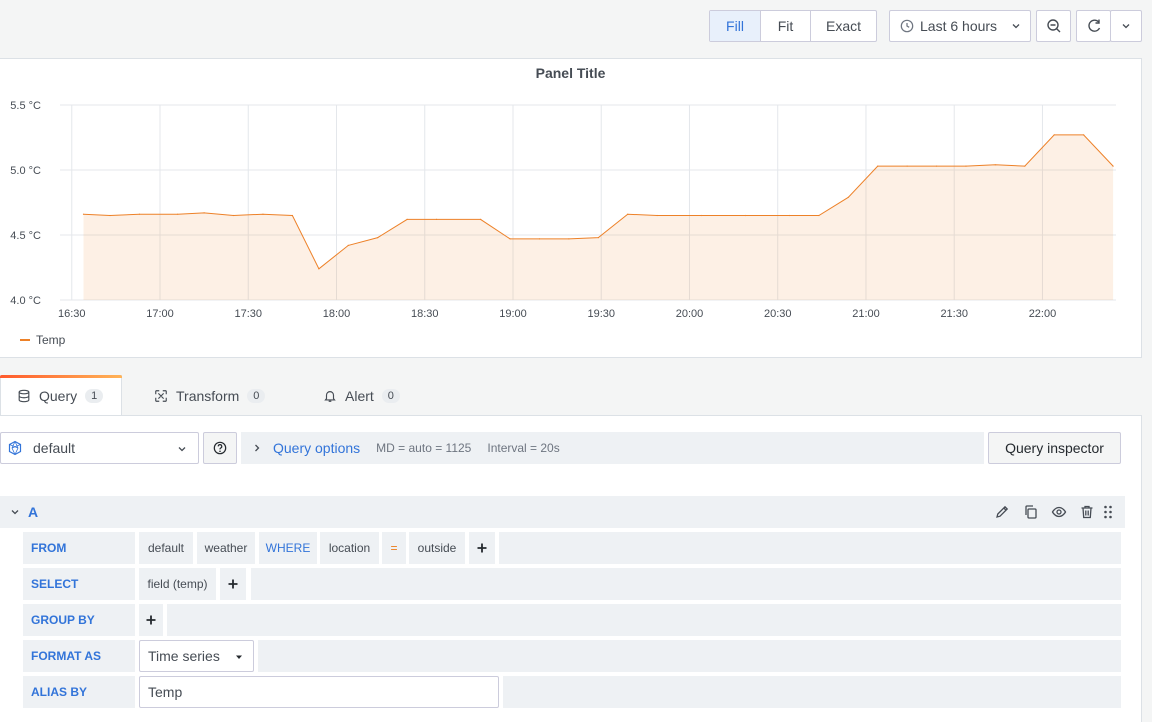  I want to click on add-groupby-button, so click(151, 620).